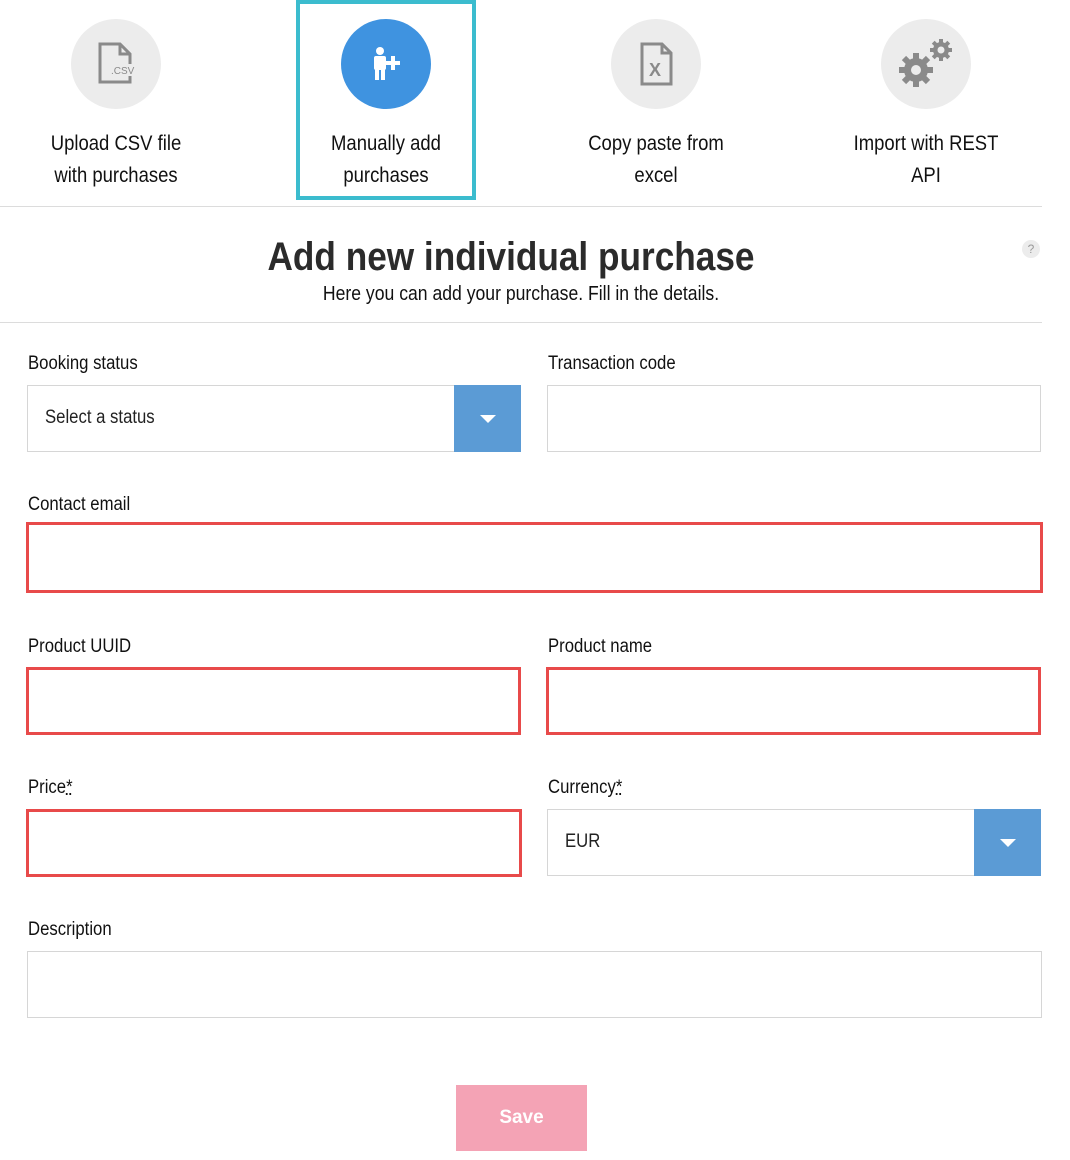  I want to click on price-label: Price*, so click(50, 787).